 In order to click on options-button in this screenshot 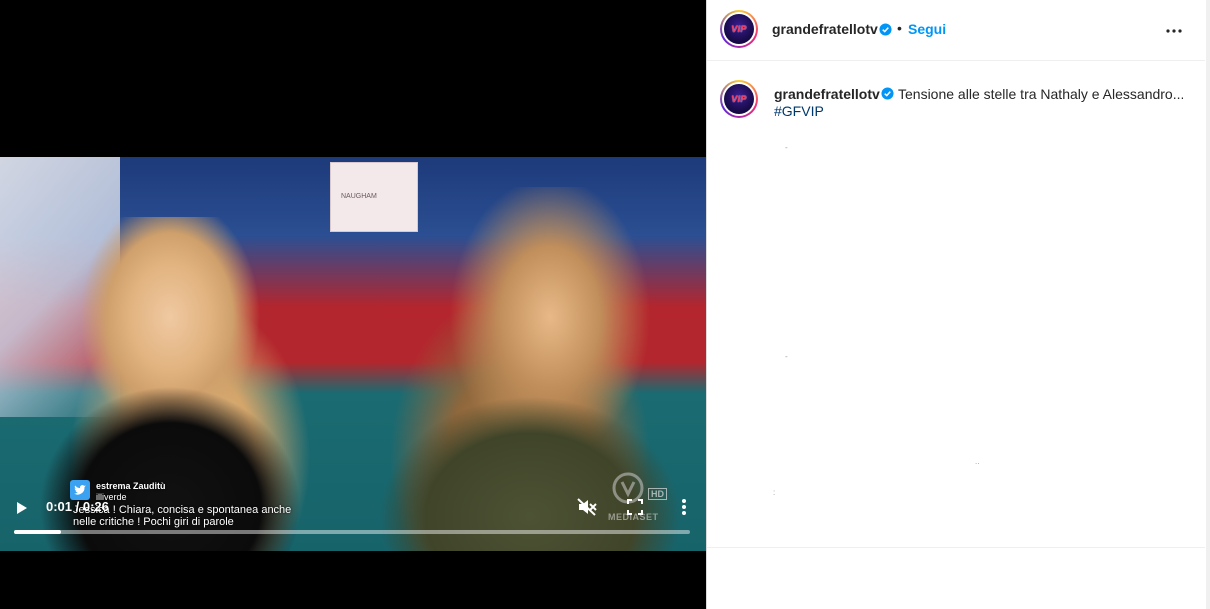, I will do `click(1174, 31)`.